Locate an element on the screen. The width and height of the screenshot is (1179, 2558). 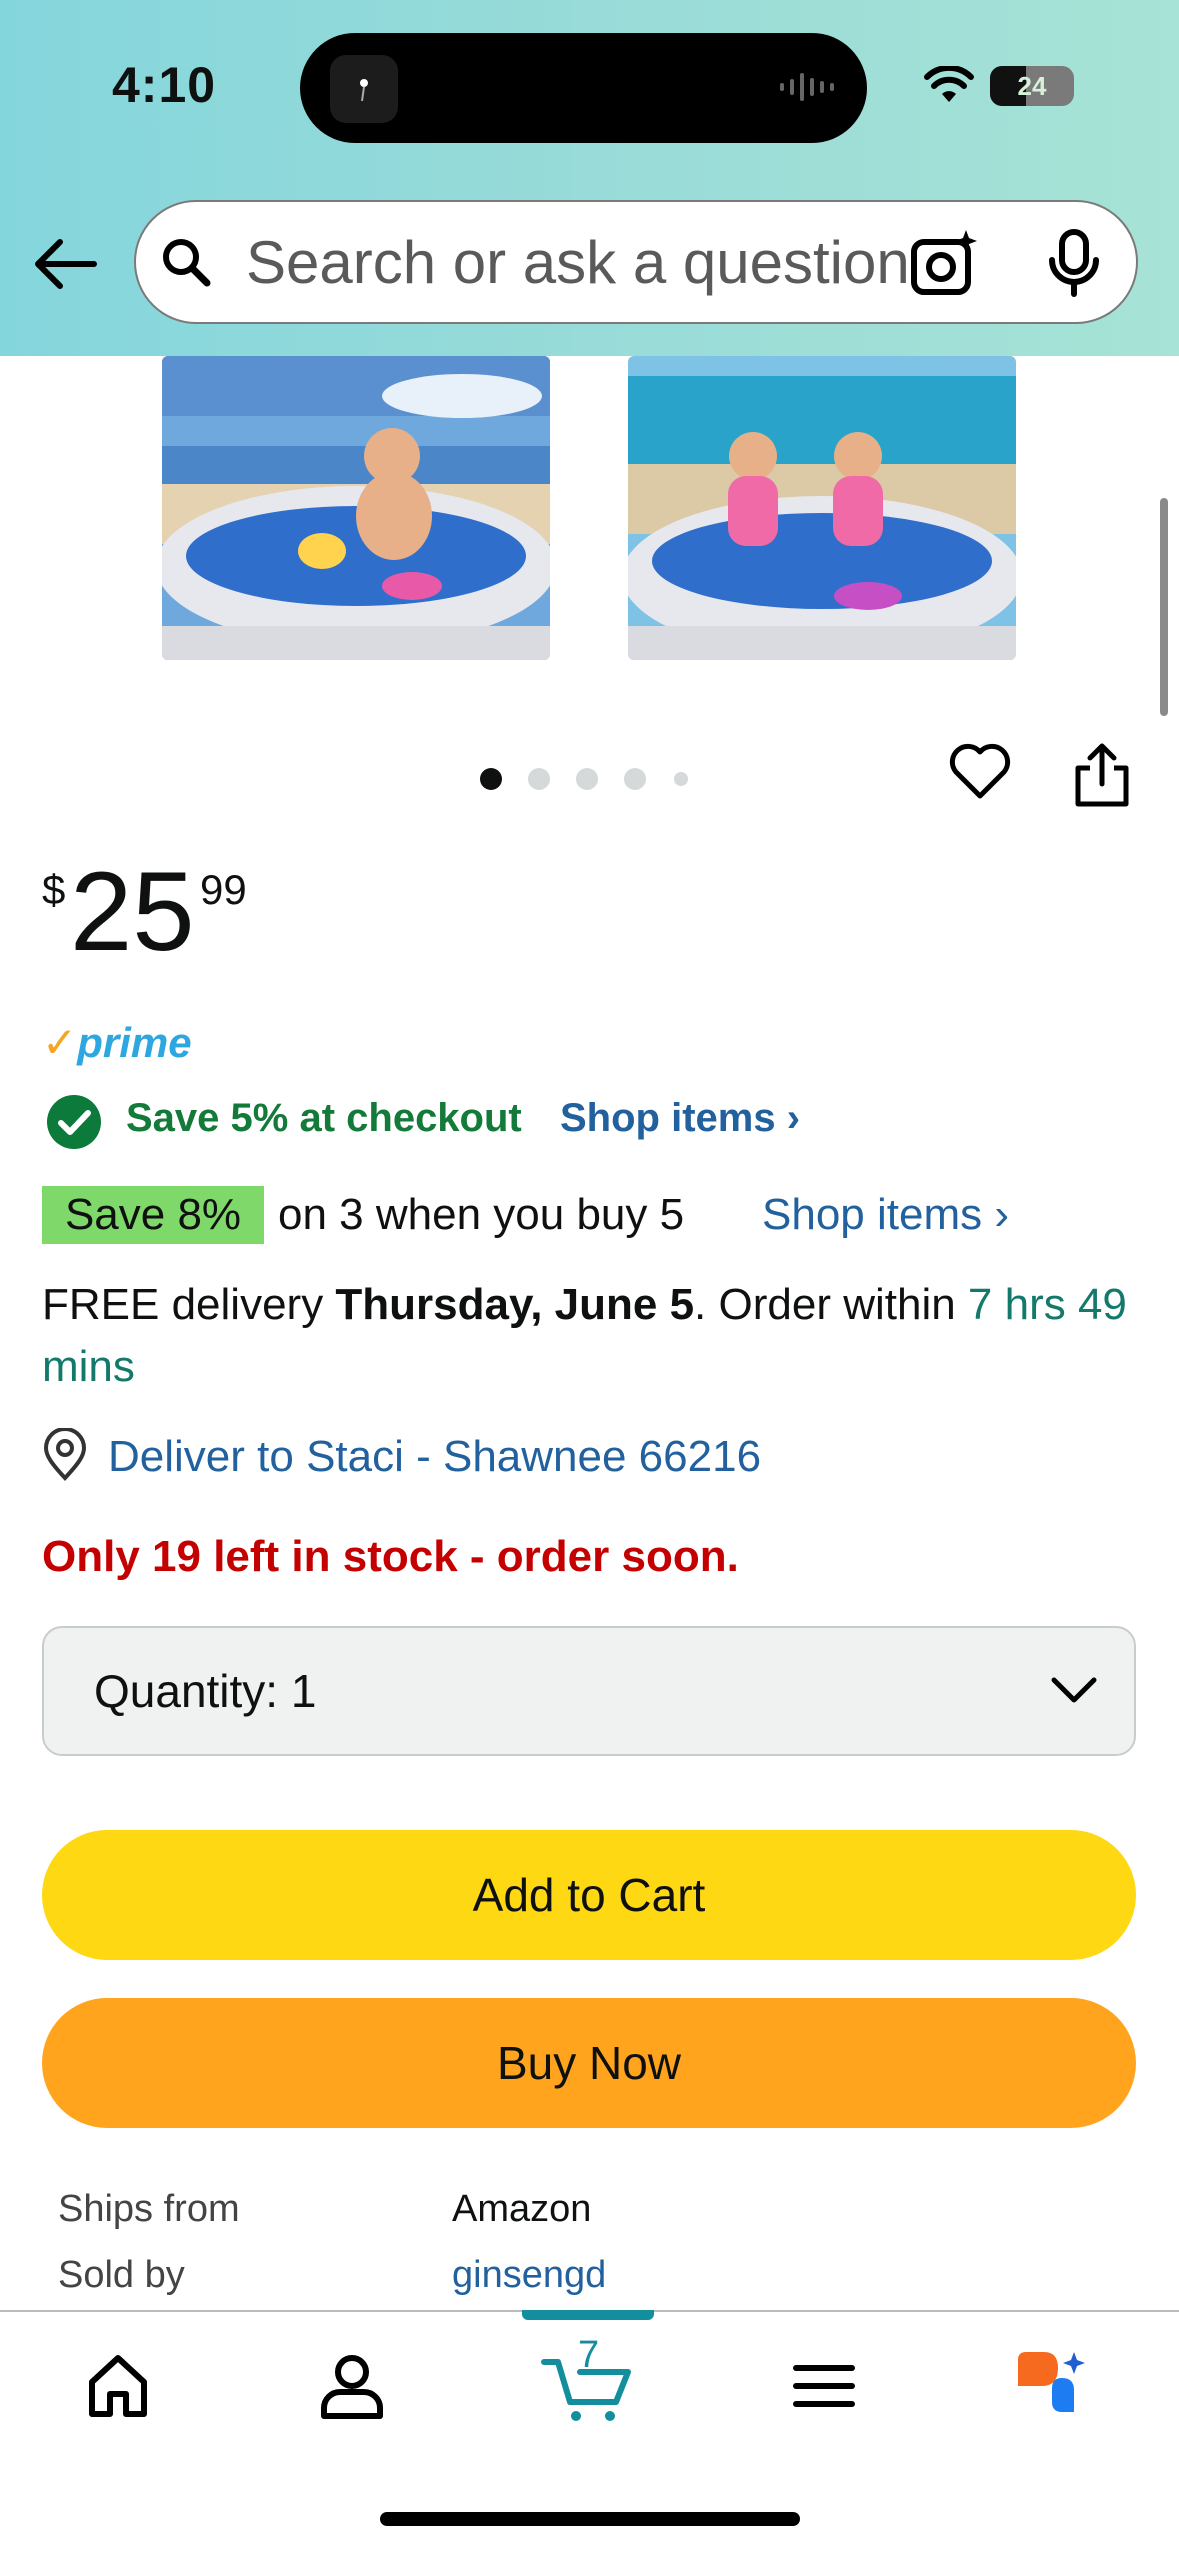
coupon-text: Save 5% at checkout is located at coordinates (324, 1118).